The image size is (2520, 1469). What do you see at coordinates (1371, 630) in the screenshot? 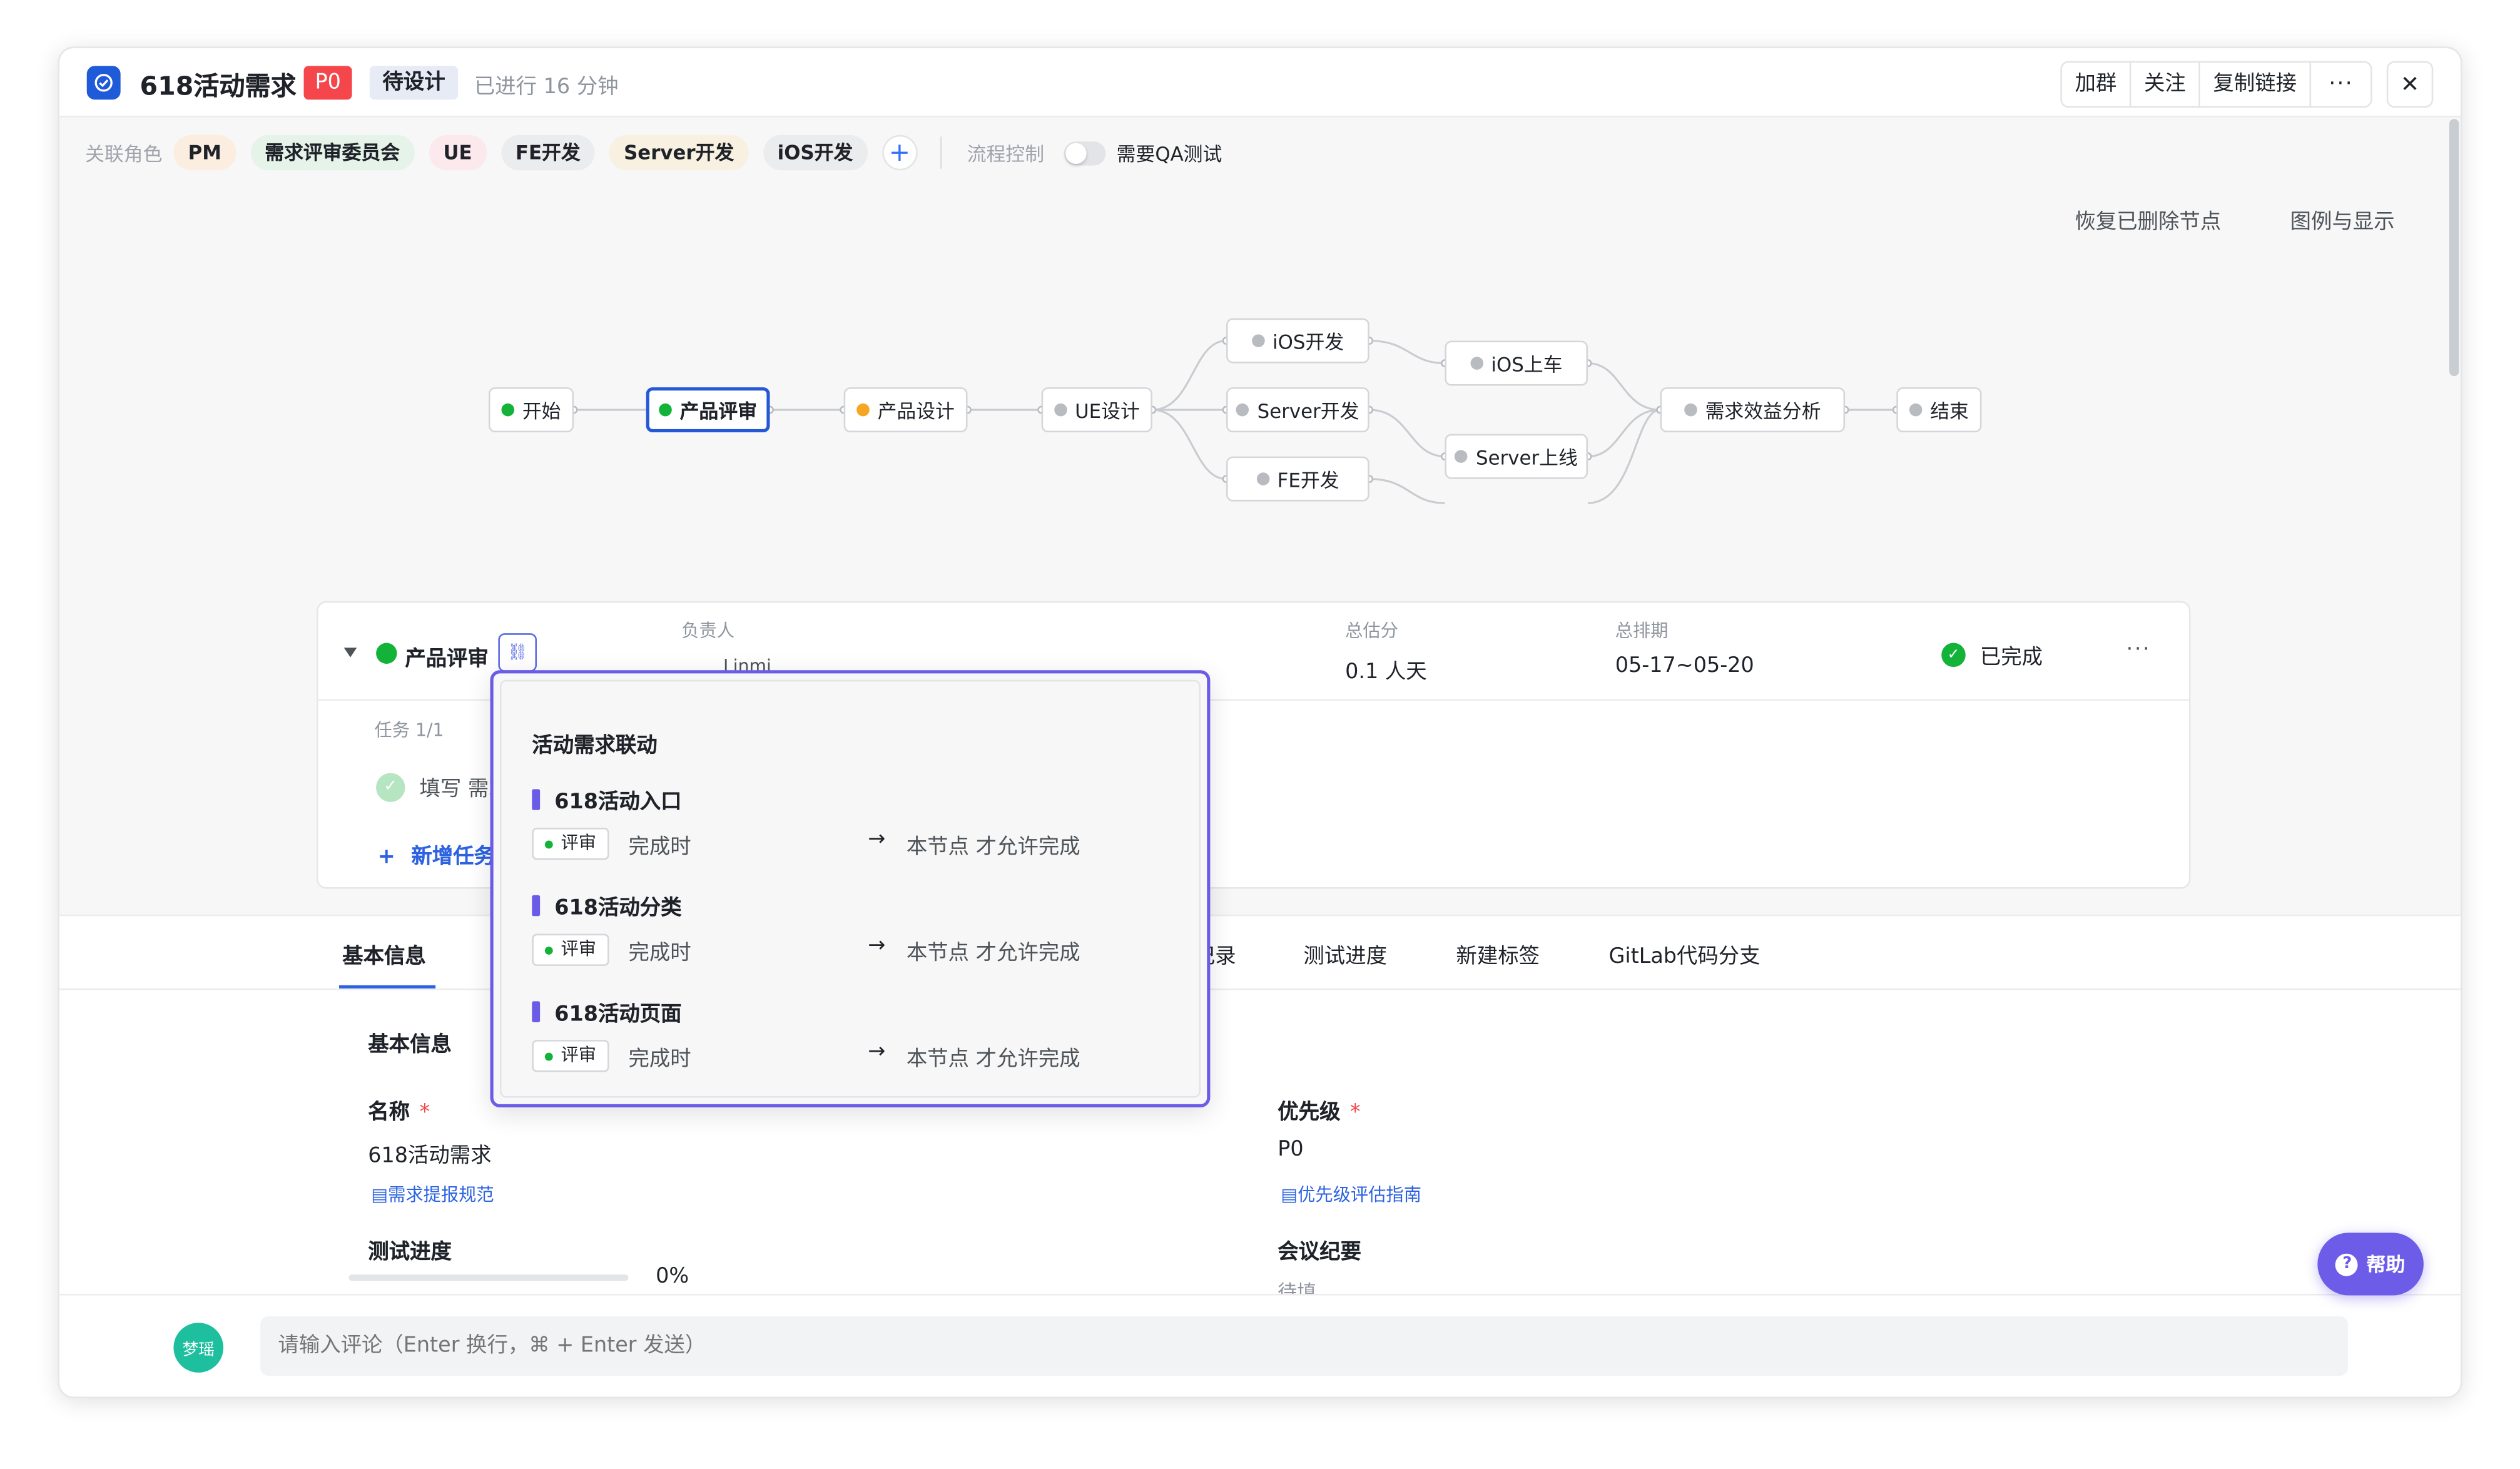
I see `estimate-label: 总估分` at bounding box center [1371, 630].